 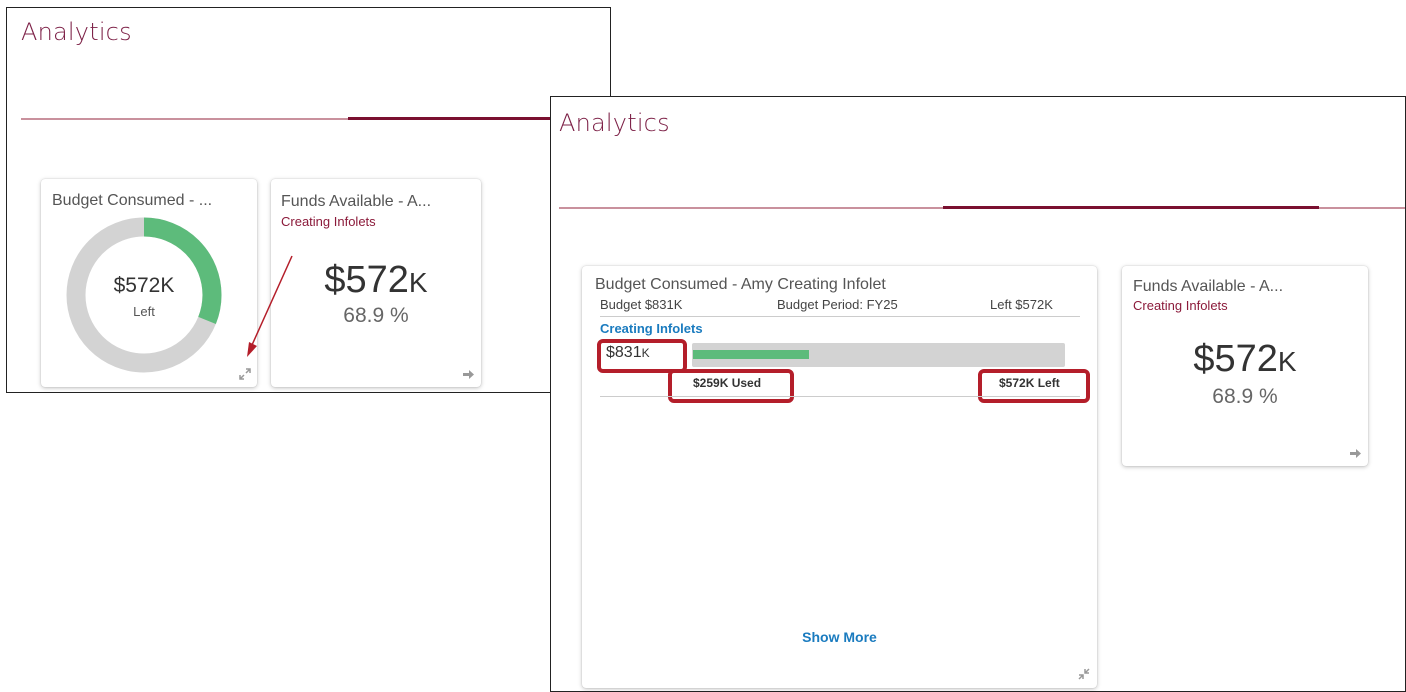 I want to click on donut-label: Left, so click(x=144, y=311).